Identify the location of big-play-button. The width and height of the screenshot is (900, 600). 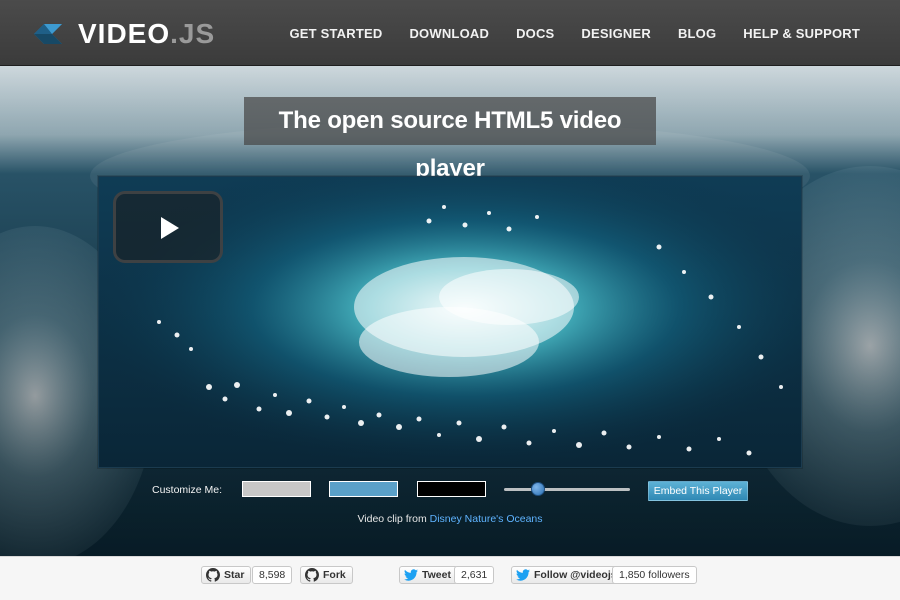
(168, 227).